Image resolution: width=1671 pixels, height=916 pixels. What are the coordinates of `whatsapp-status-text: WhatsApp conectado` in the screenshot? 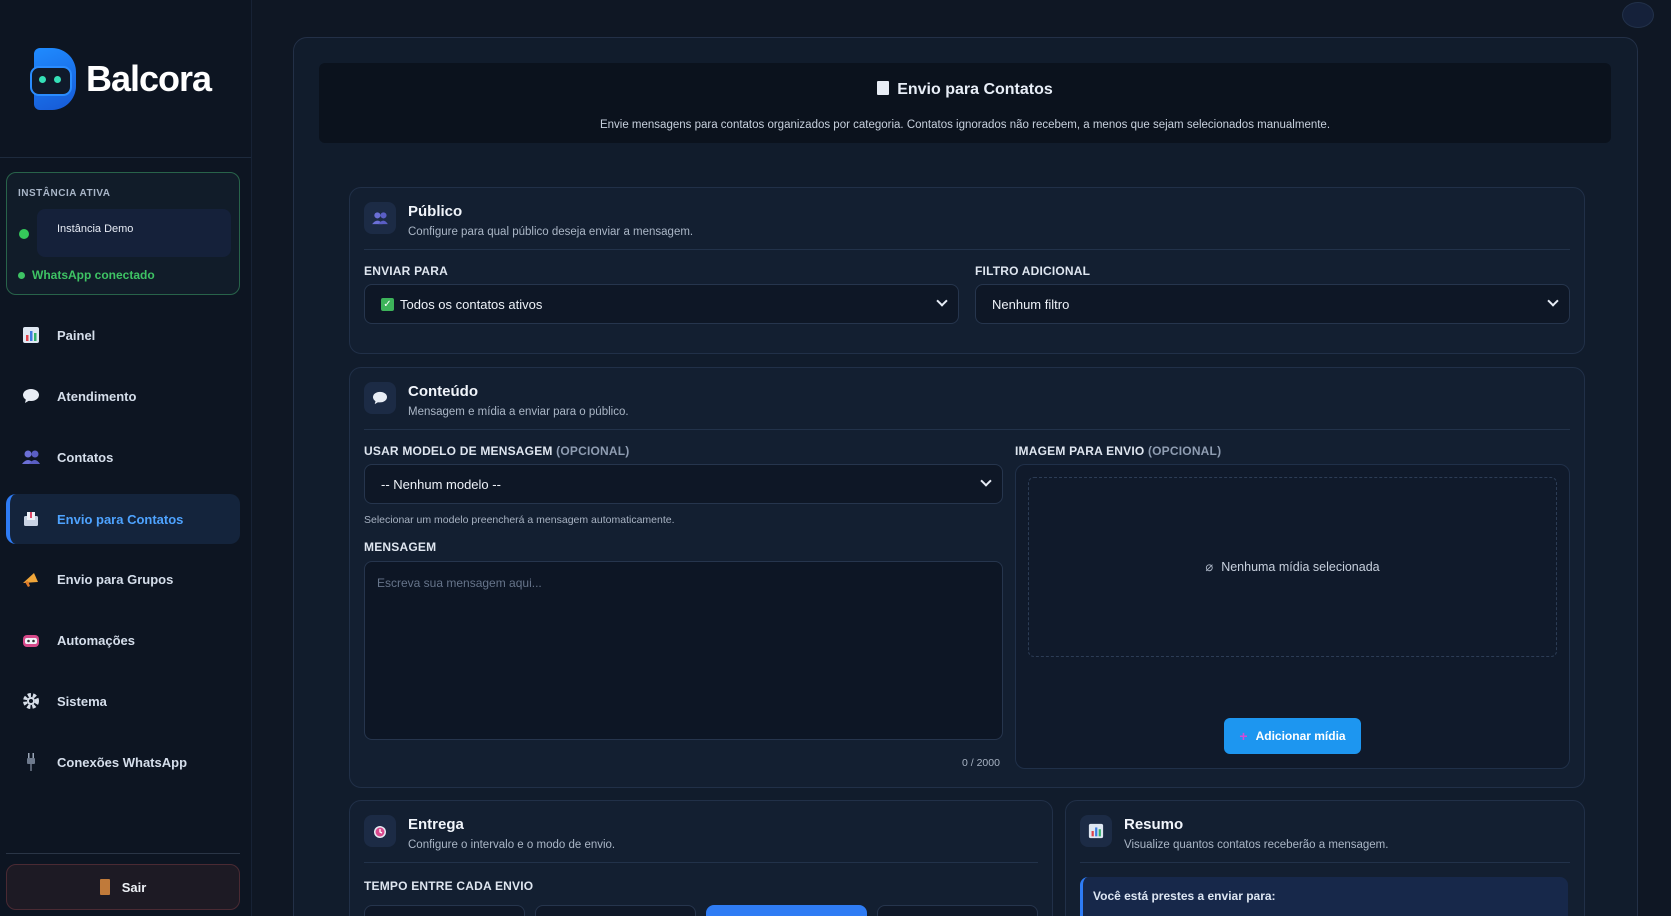 It's located at (93, 275).